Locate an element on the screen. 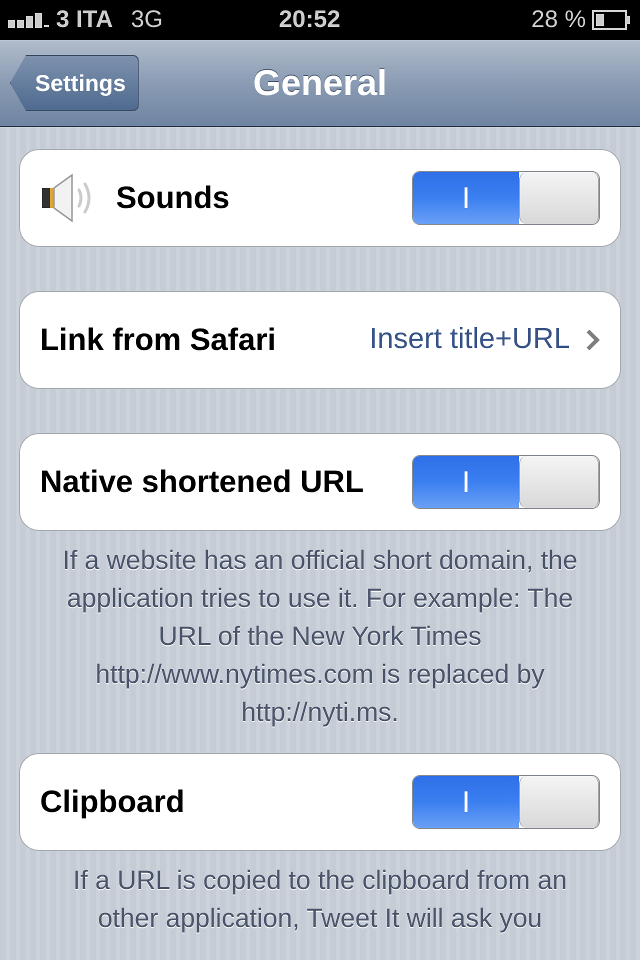 This screenshot has width=640, height=960. page-title: General is located at coordinates (320, 83).